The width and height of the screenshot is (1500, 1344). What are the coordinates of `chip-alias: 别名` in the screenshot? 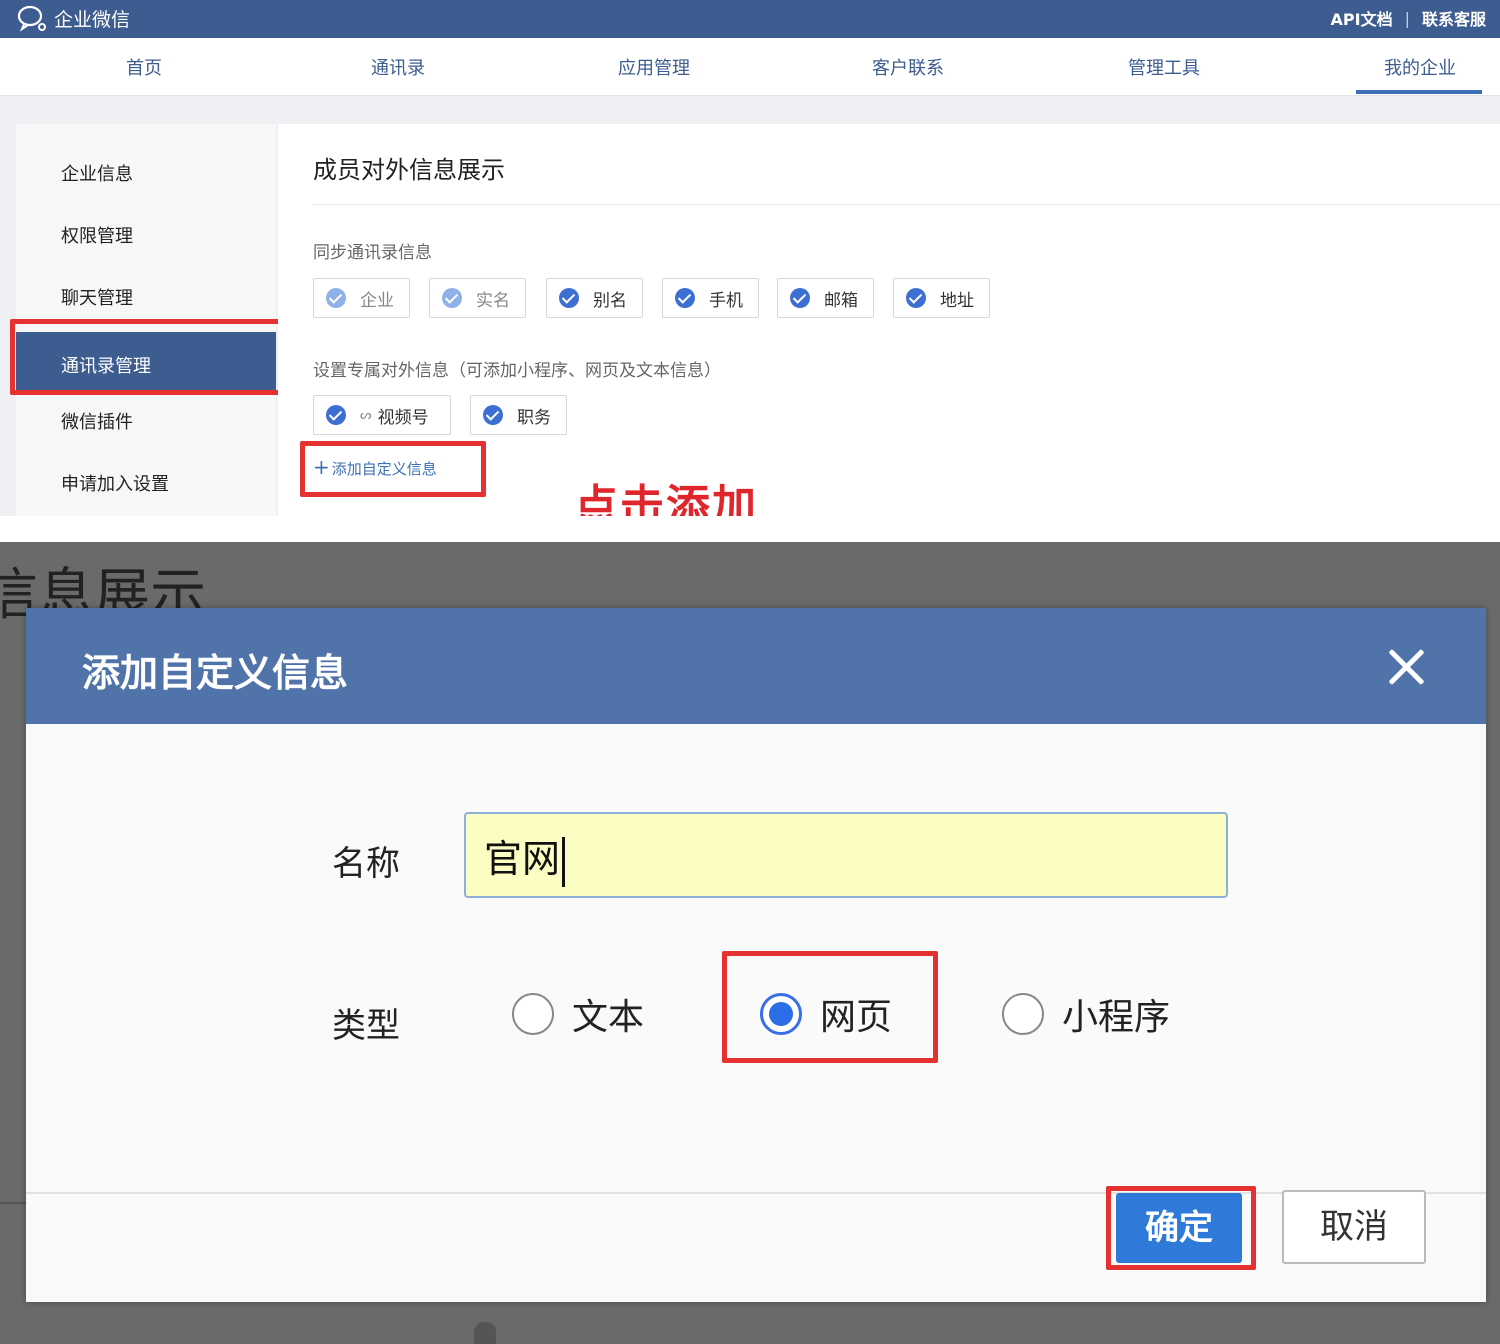 It's located at (594, 298).